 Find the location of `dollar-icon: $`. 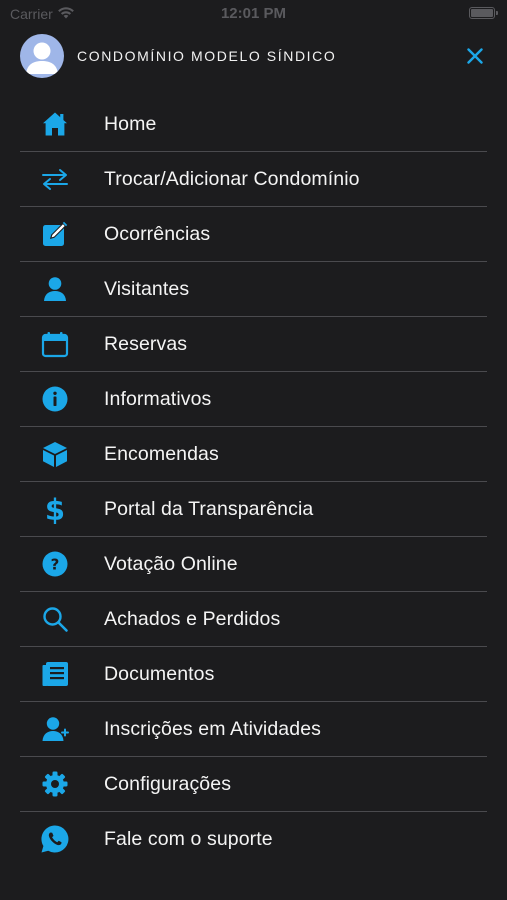

dollar-icon: $ is located at coordinates (55, 509).